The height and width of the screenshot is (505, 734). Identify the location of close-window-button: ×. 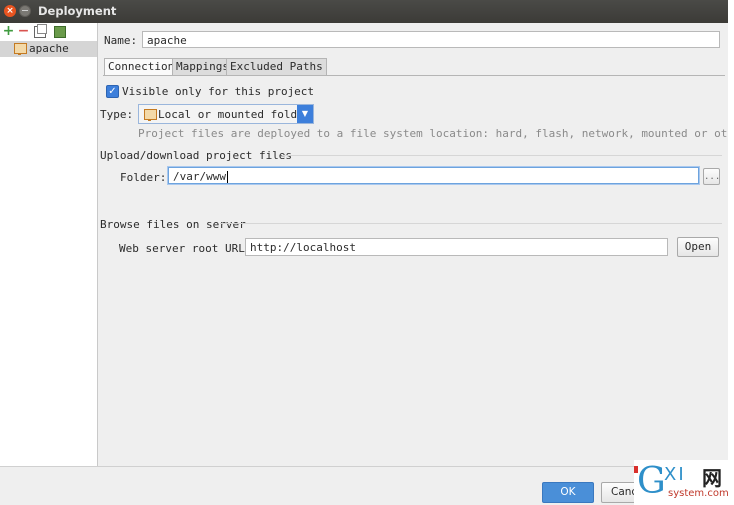
(10, 11).